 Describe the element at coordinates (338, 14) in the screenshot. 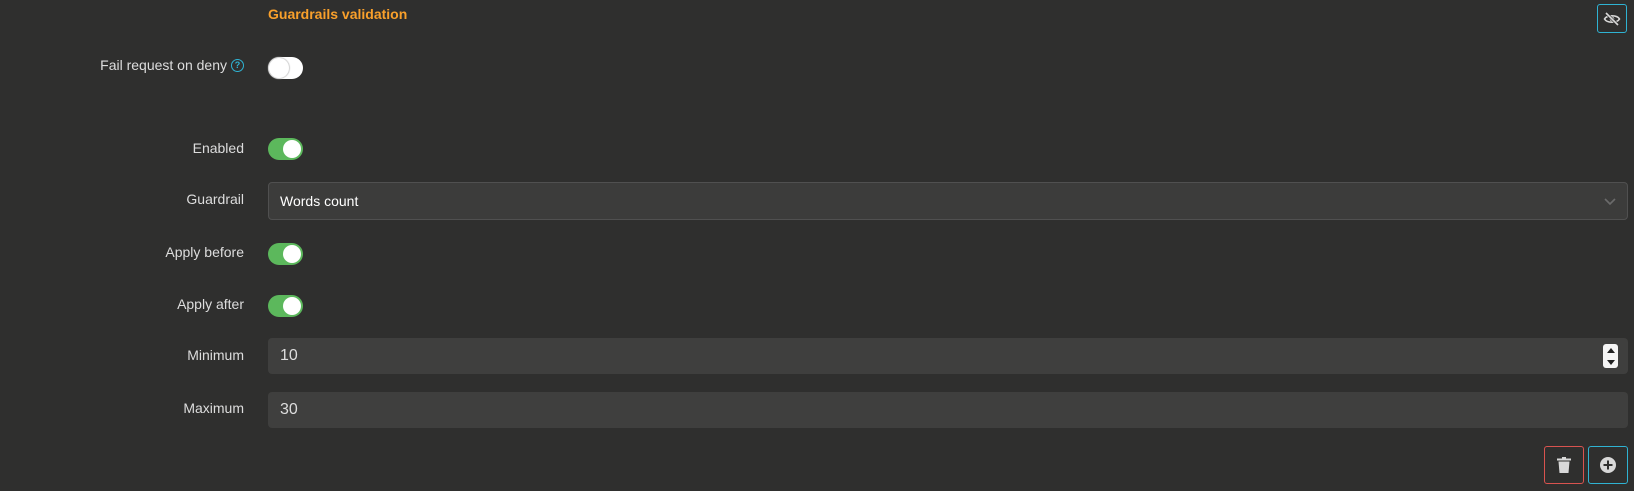

I see `section-title: Guardrails validation` at that location.